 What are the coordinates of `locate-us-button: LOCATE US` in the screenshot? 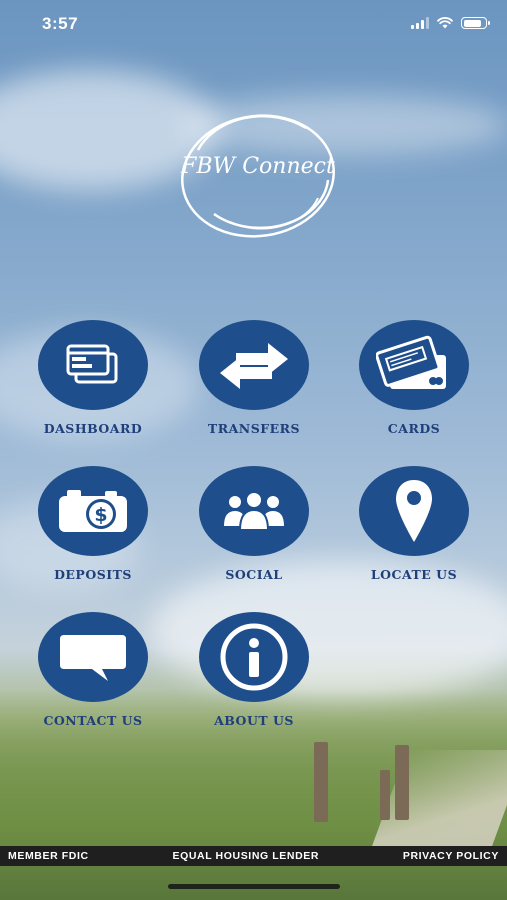 It's located at (414, 524).